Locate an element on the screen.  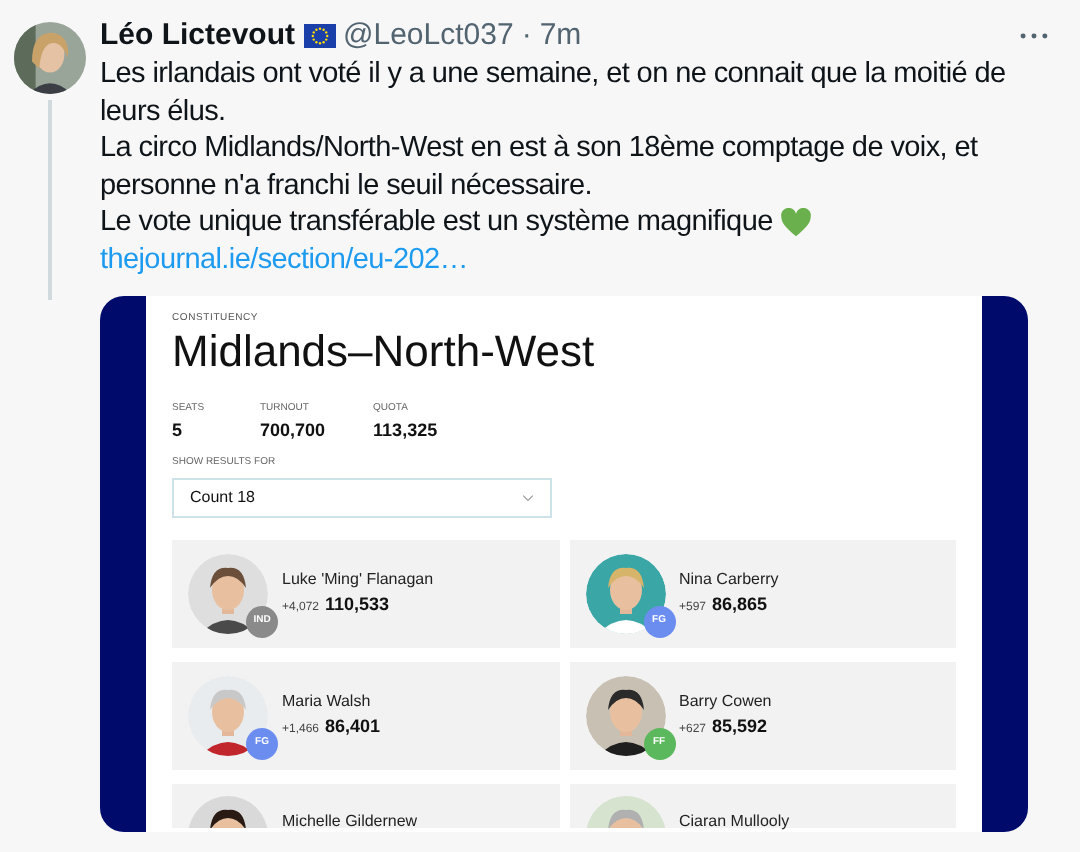
constituency-title: Midlands–North-West is located at coordinates (384, 352).